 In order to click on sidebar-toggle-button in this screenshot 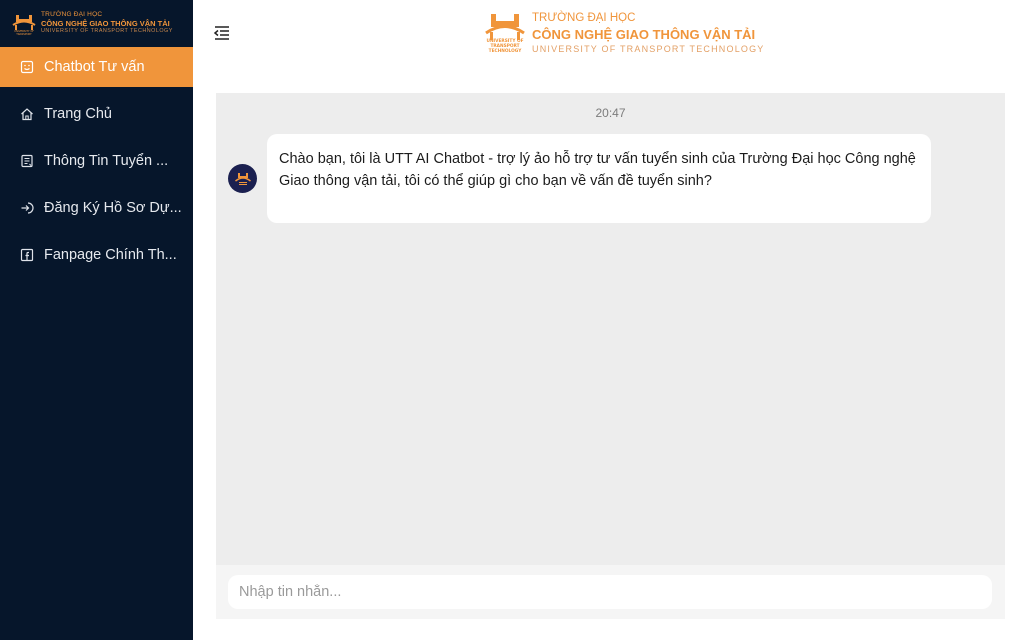, I will do `click(222, 33)`.